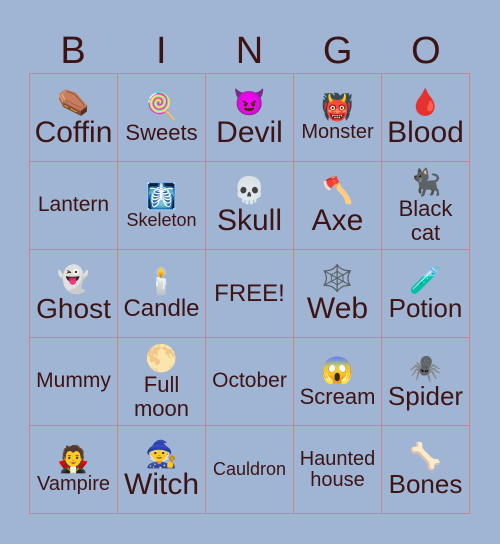 The width and height of the screenshot is (500, 544). What do you see at coordinates (161, 105) in the screenshot?
I see `sweets-icon: 🍭` at bounding box center [161, 105].